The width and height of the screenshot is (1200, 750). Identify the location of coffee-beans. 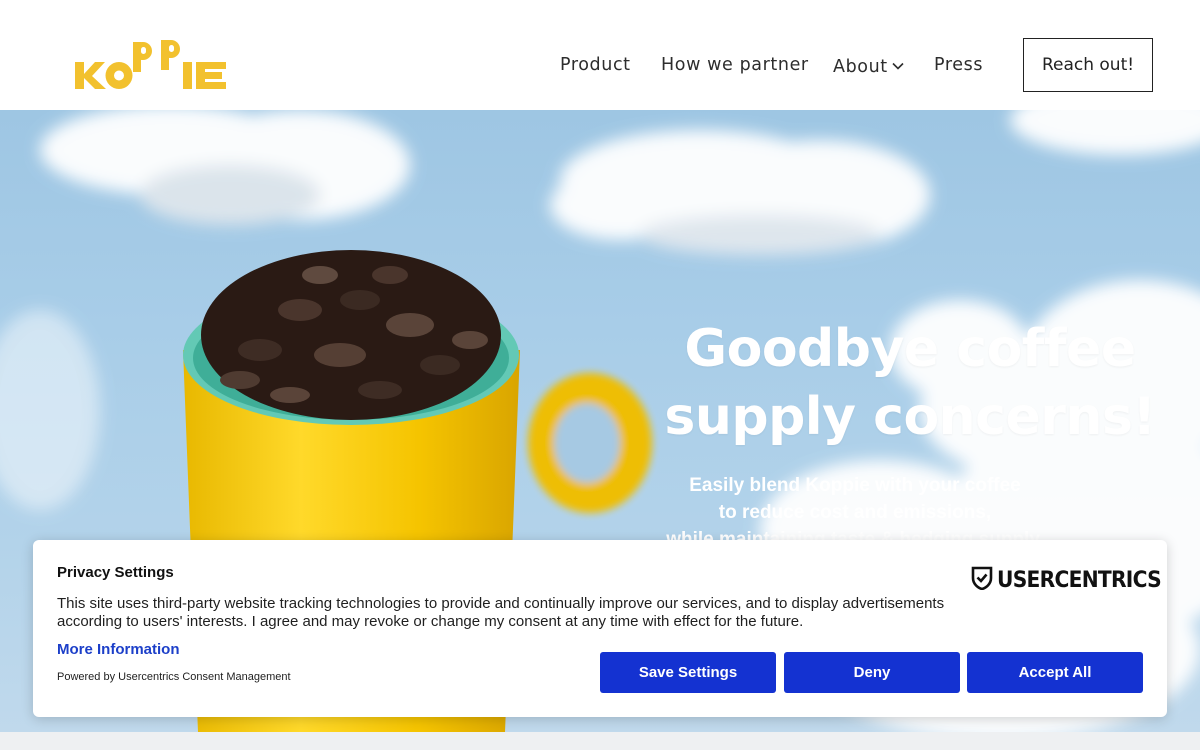
(351, 335).